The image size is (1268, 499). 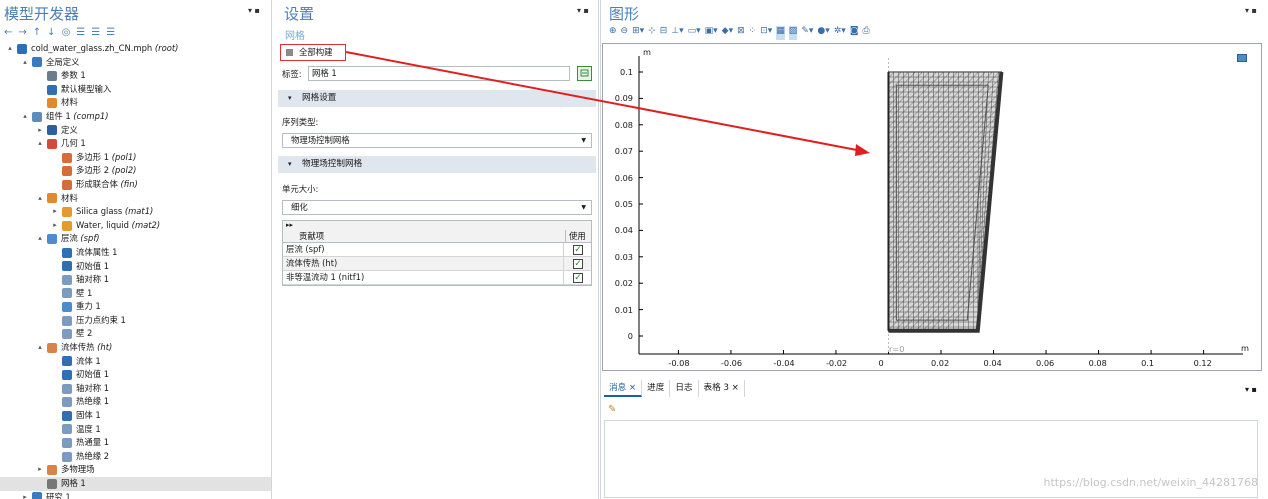 What do you see at coordinates (807, 33) in the screenshot?
I see `render-icon: ✎▾` at bounding box center [807, 33].